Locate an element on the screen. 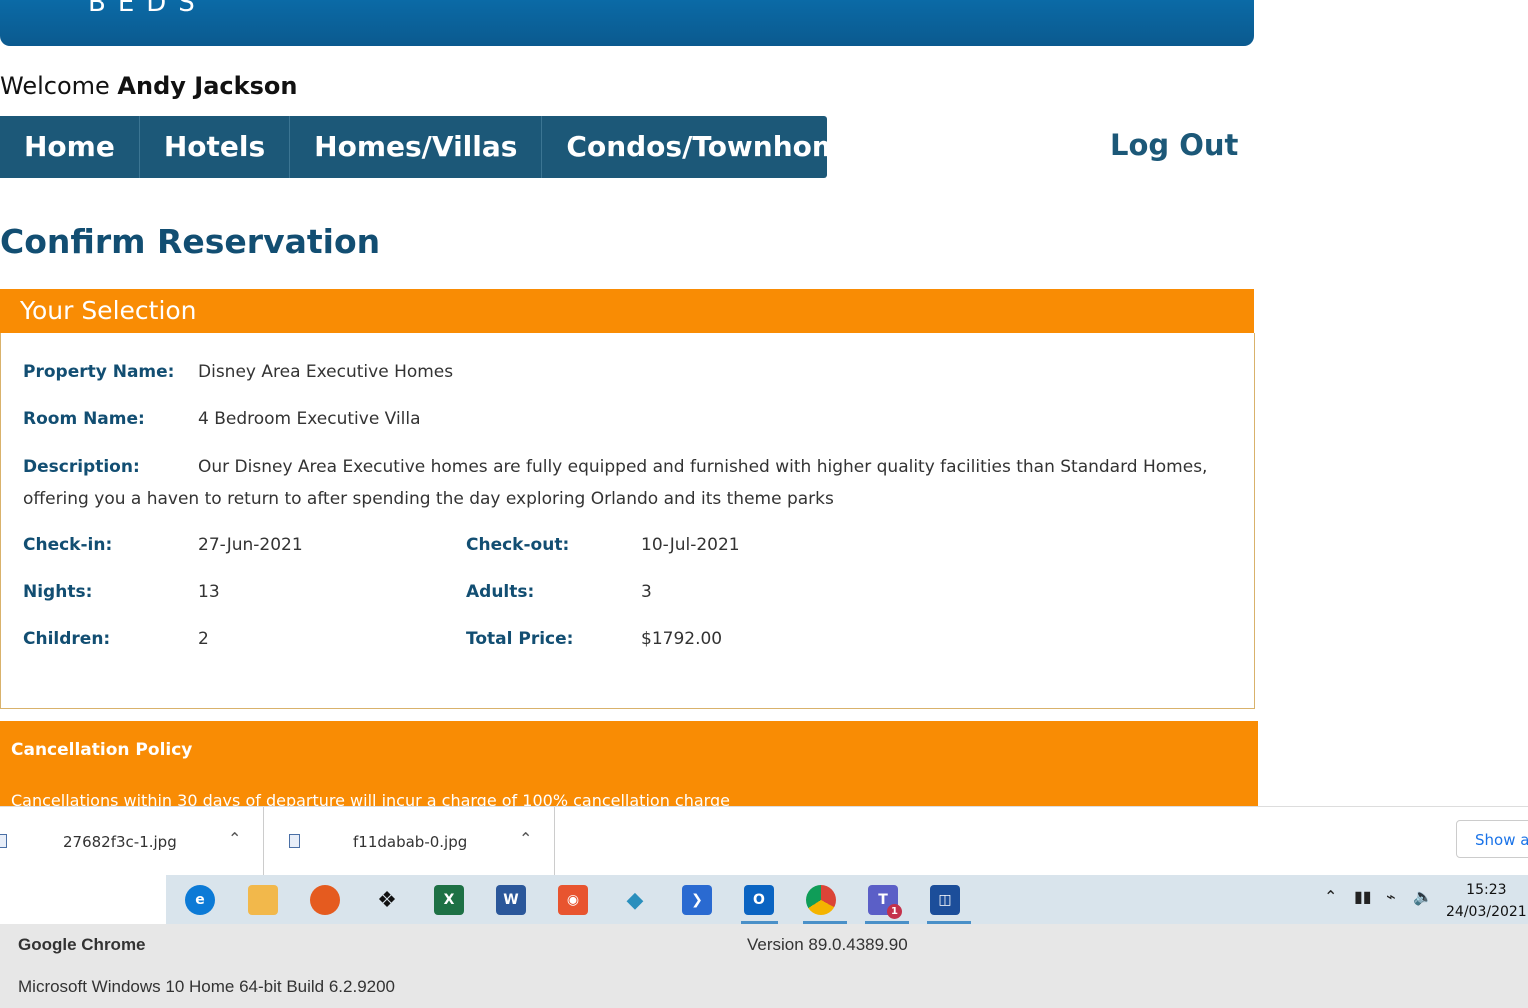 This screenshot has height=1008, width=1528. cancellation-title: Cancellation Policy is located at coordinates (102, 750).